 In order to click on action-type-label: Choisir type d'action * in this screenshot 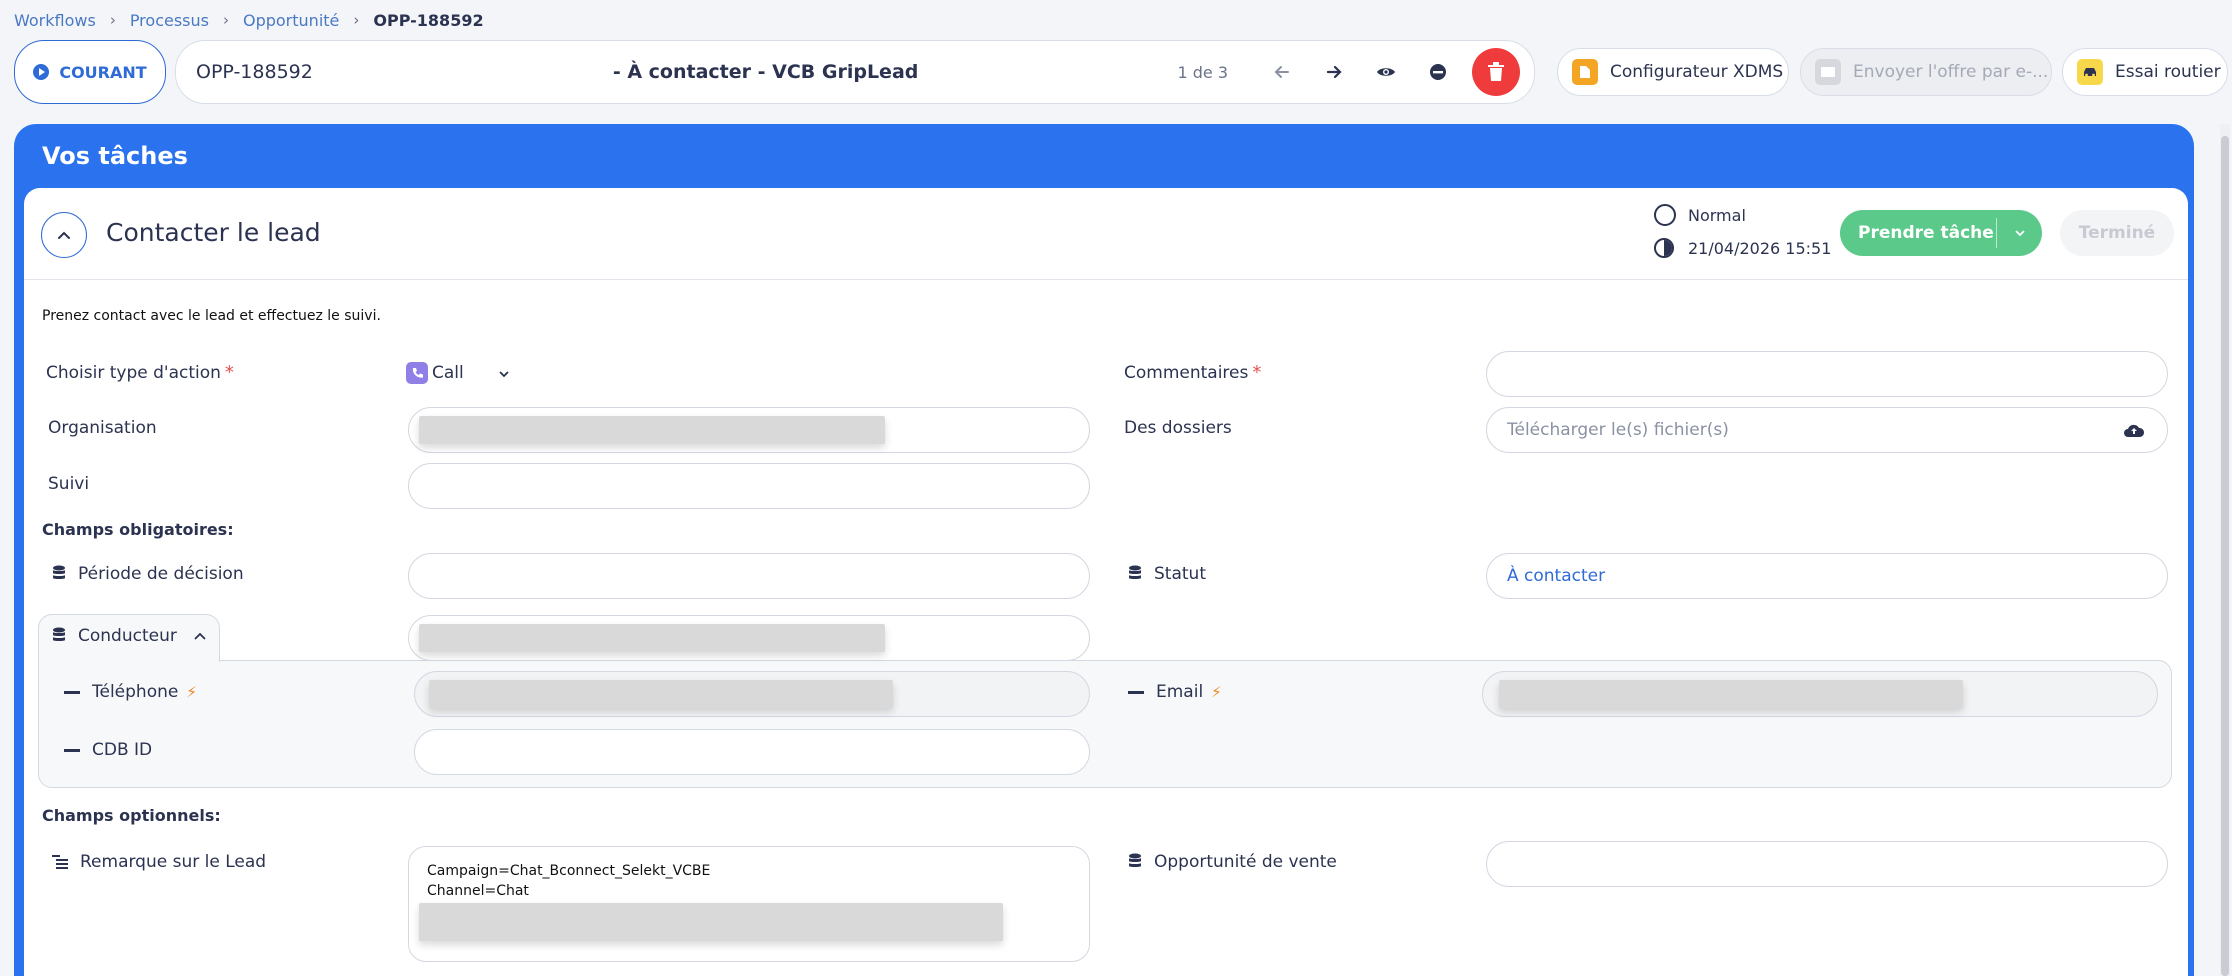, I will do `click(140, 372)`.